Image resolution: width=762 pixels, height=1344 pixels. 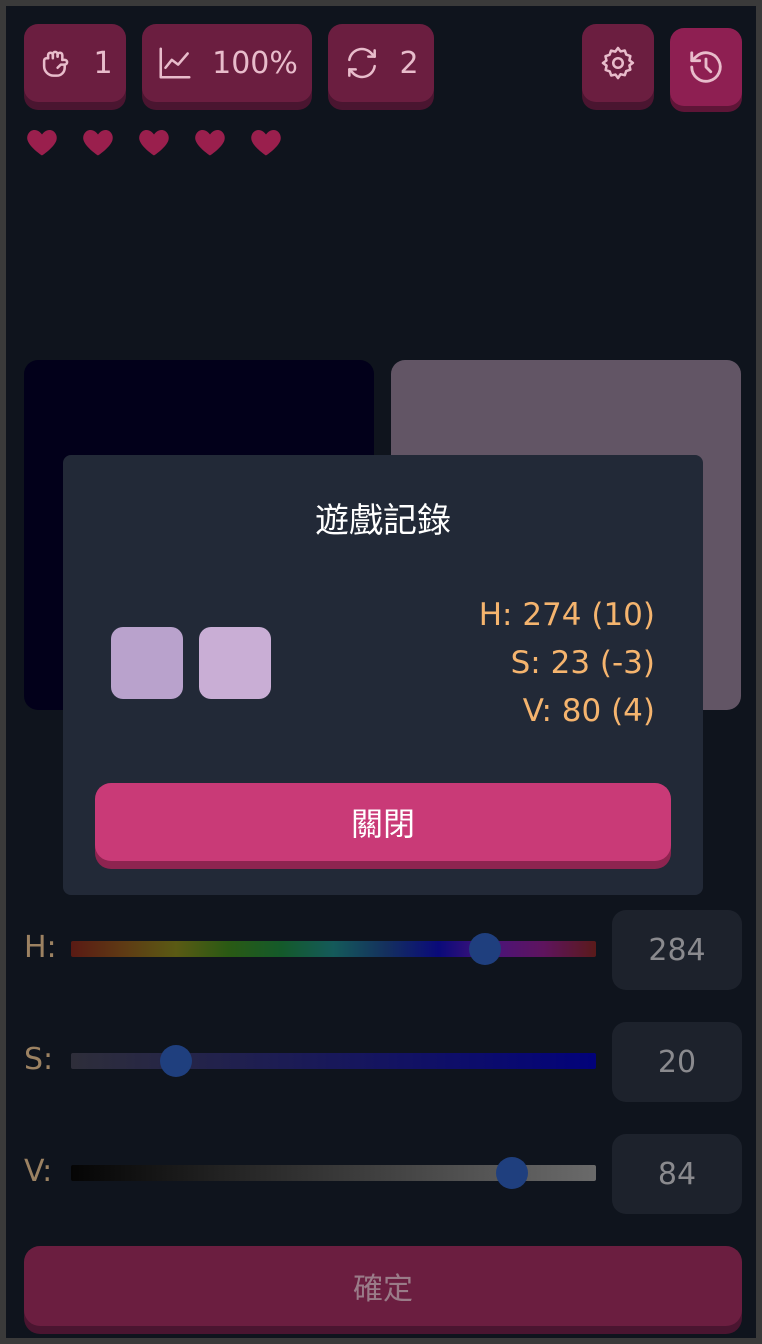 I want to click on saturation-slider-row: S: 20, so click(x=383, y=1062).